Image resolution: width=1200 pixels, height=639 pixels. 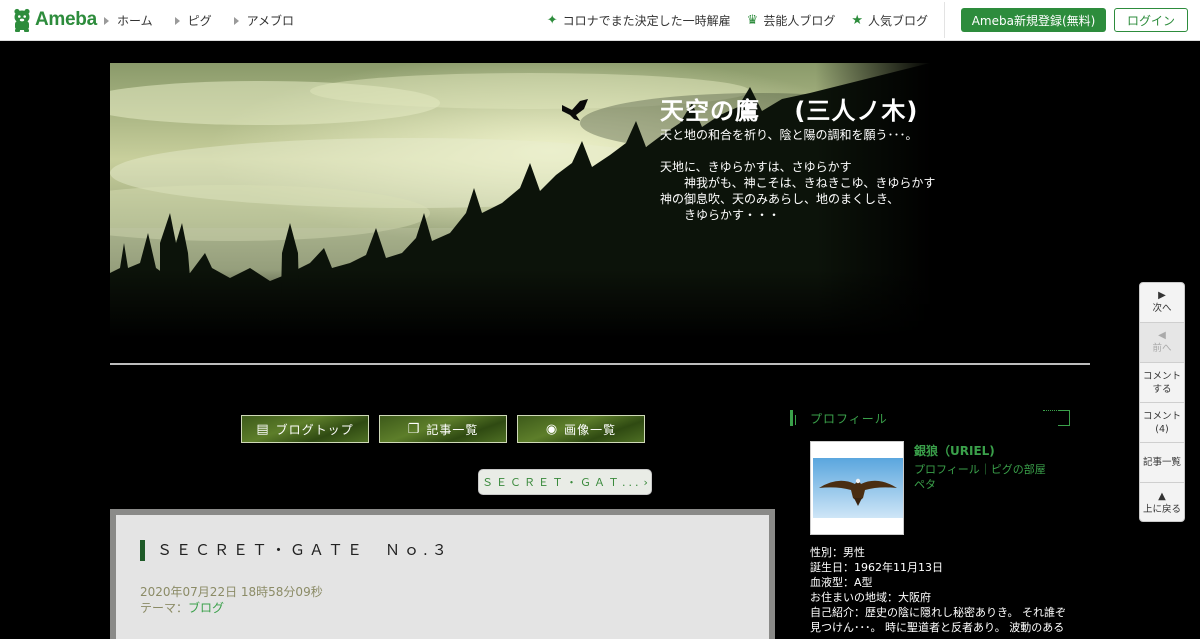 I want to click on ameba-logo: Ameba, so click(x=54, y=20).